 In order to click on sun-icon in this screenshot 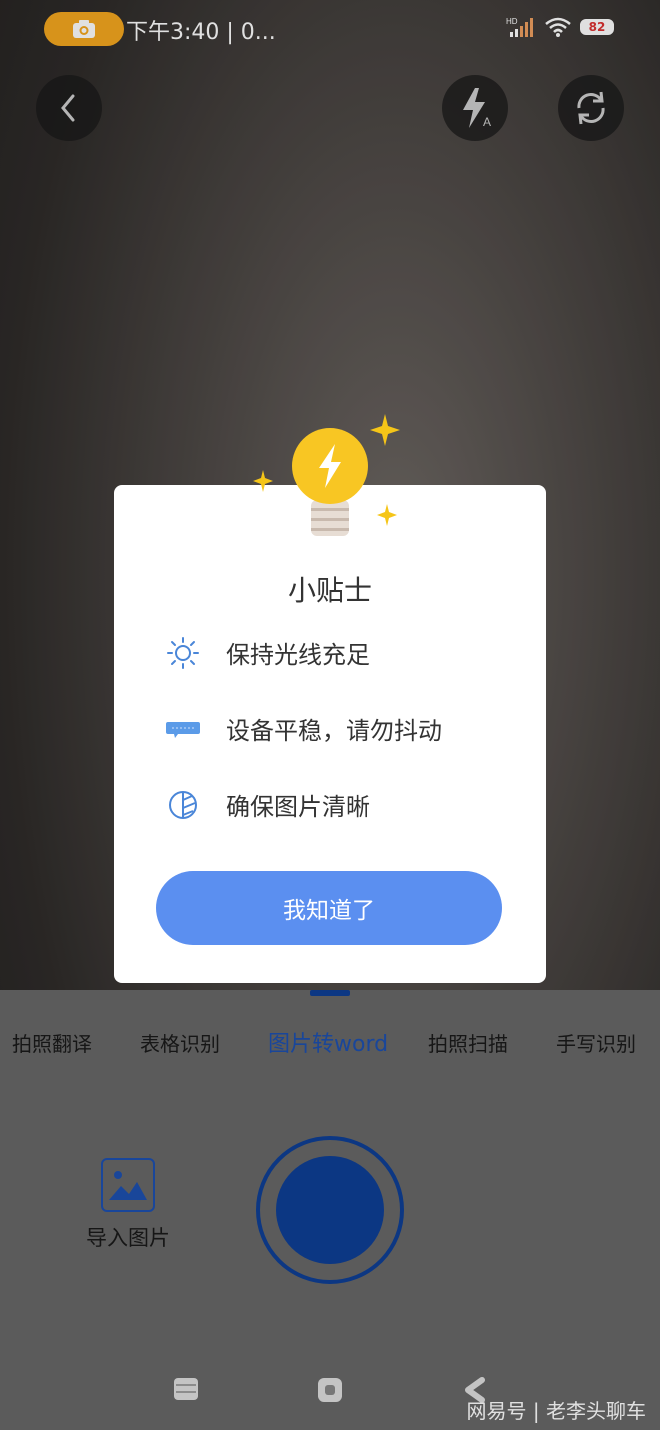, I will do `click(183, 653)`.